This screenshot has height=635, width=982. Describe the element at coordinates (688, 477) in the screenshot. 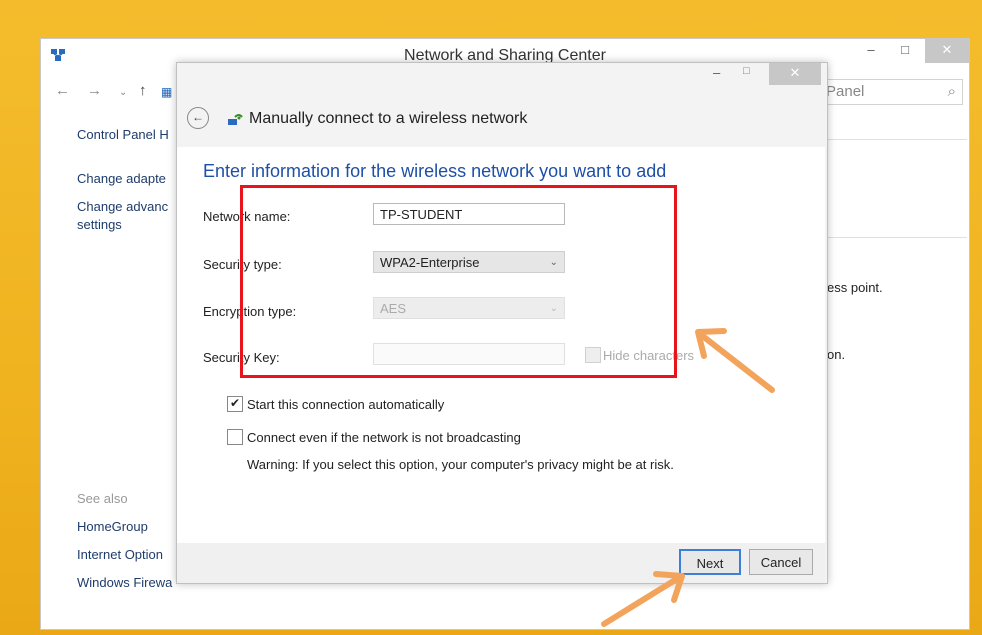

I see `annotation-arrows` at that location.